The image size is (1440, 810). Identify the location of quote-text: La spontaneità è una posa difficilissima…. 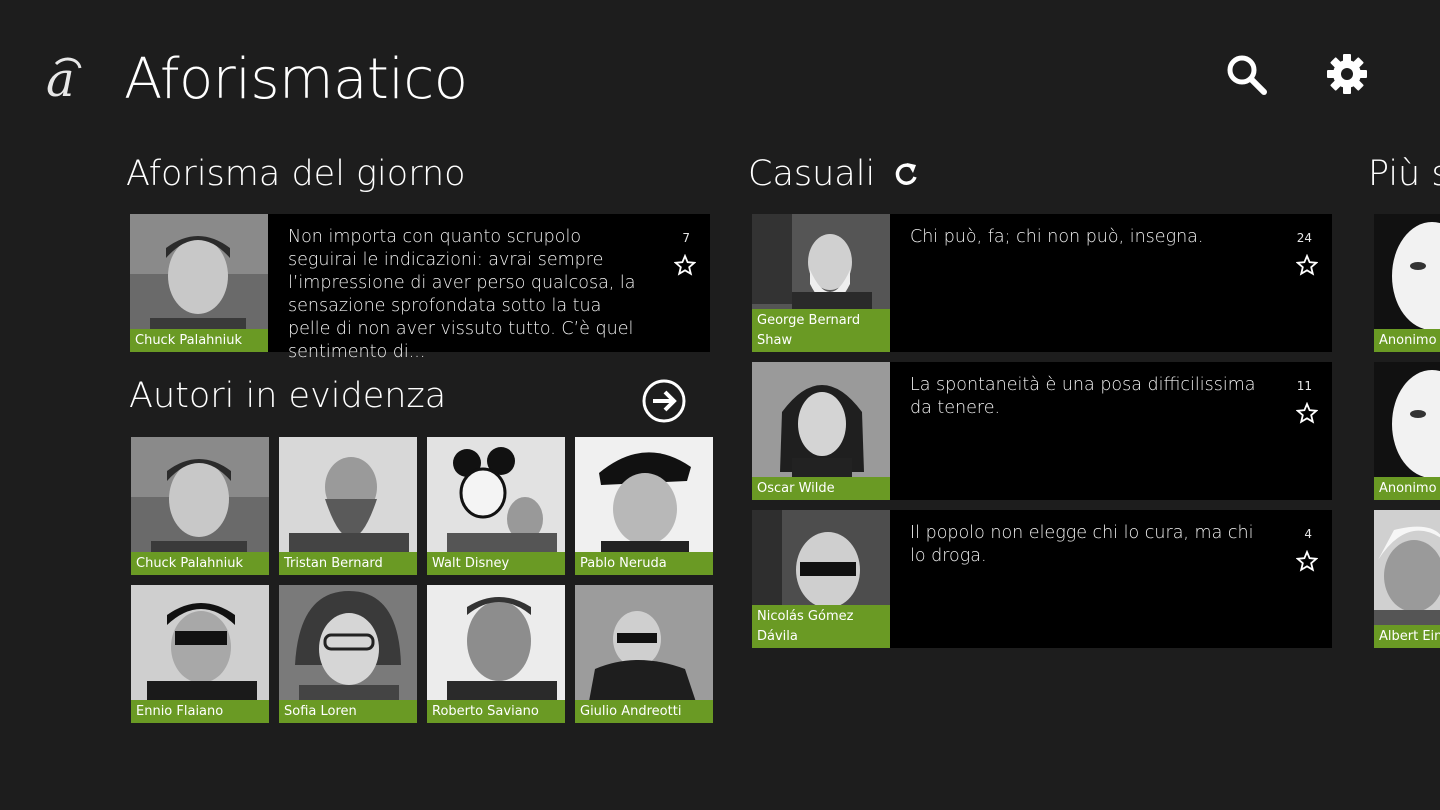
(1083, 396).